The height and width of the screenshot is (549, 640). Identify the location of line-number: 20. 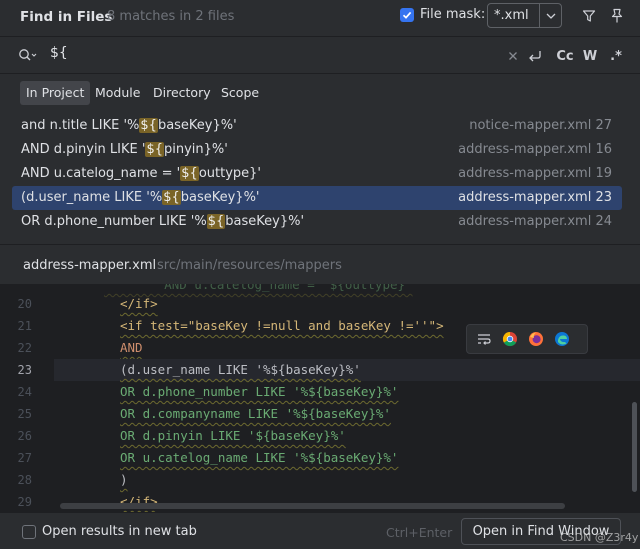
(24, 304).